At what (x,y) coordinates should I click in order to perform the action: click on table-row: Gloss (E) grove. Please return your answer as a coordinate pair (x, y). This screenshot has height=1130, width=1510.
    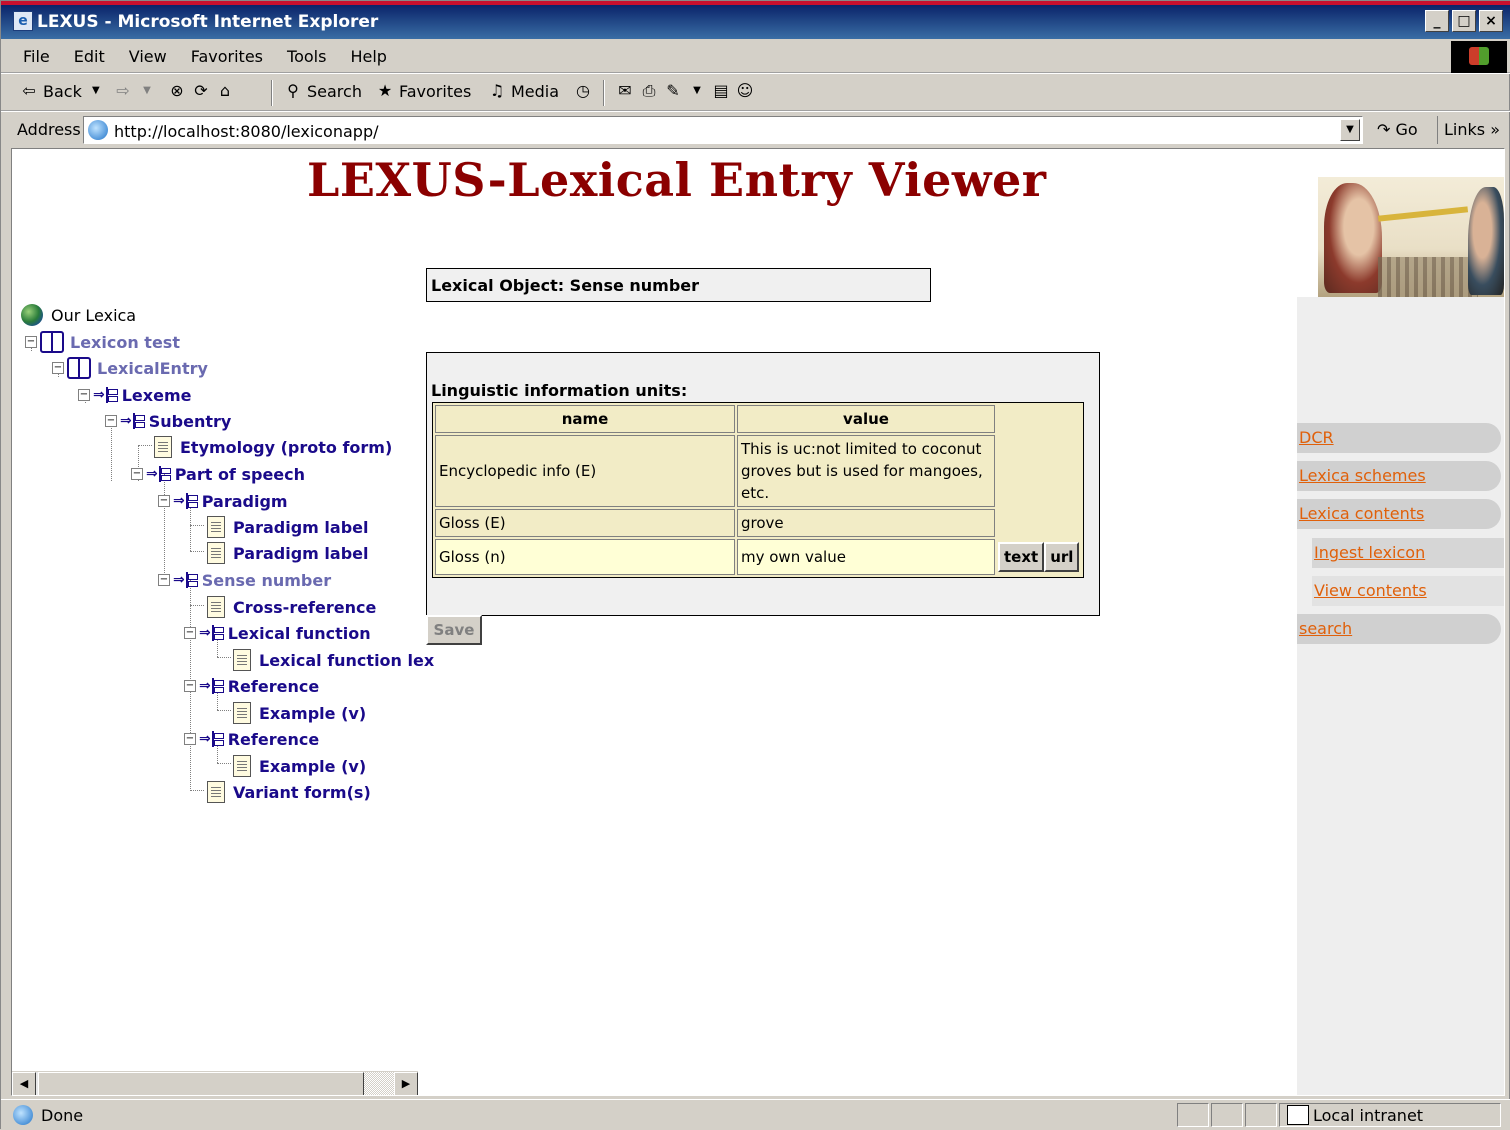
    Looking at the image, I should click on (758, 523).